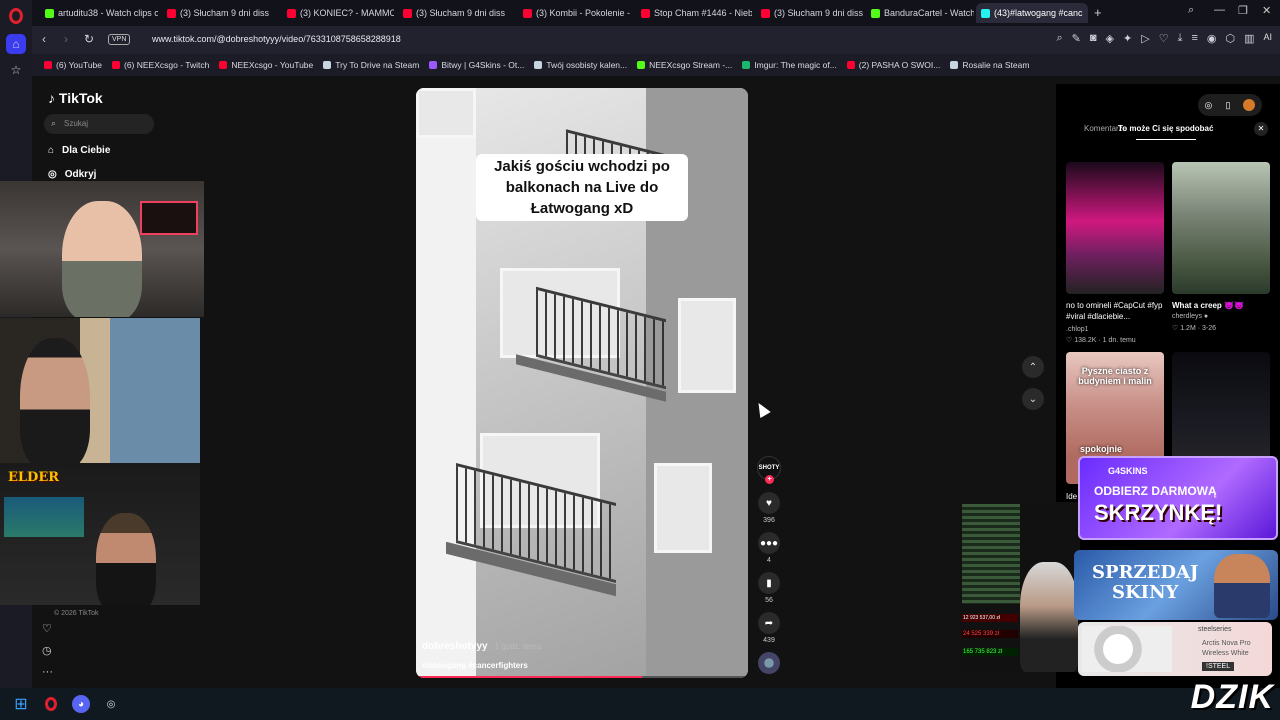  Describe the element at coordinates (1127, 38) in the screenshot. I see `extension-icon: ✦` at that location.